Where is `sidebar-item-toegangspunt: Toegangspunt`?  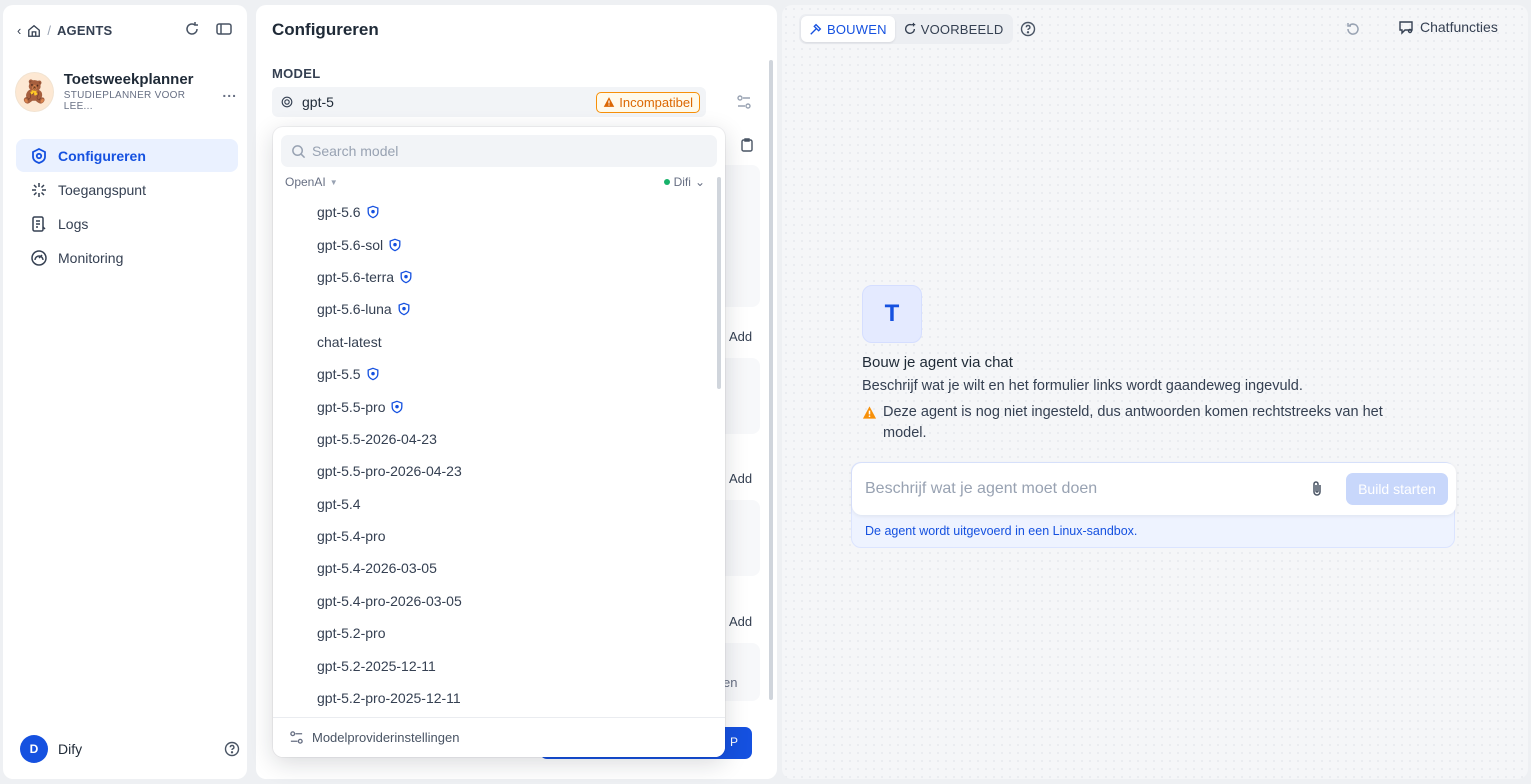 sidebar-item-toegangspunt: Toegangspunt is located at coordinates (127, 189).